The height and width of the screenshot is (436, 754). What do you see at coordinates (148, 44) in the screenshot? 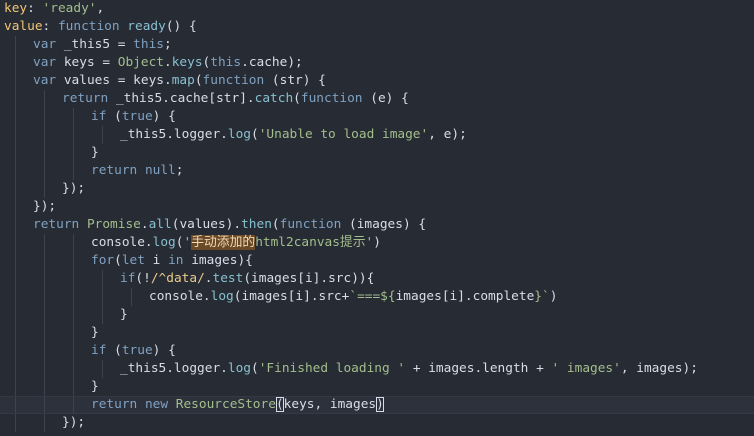
I see `code-token: this` at bounding box center [148, 44].